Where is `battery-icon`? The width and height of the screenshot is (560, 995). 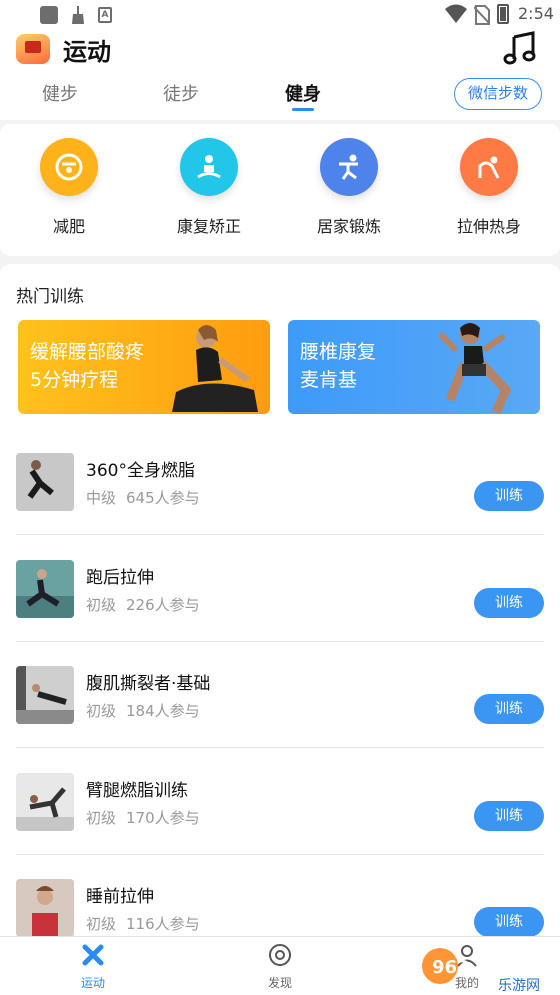
battery-icon is located at coordinates (503, 14).